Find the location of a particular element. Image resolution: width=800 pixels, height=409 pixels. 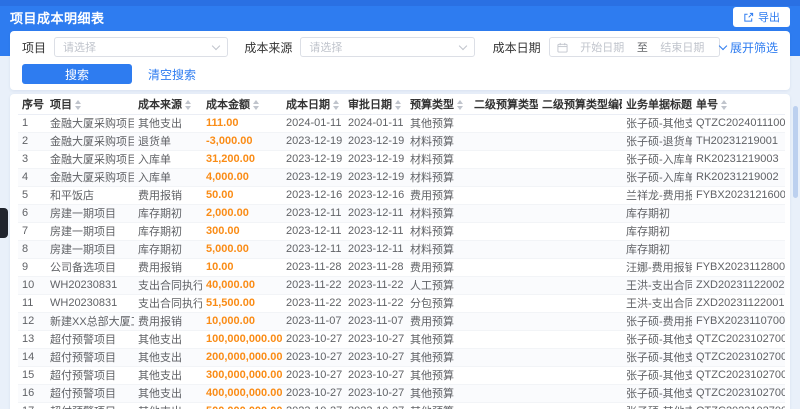

cell: 房建一期项目 is located at coordinates (90, 213).